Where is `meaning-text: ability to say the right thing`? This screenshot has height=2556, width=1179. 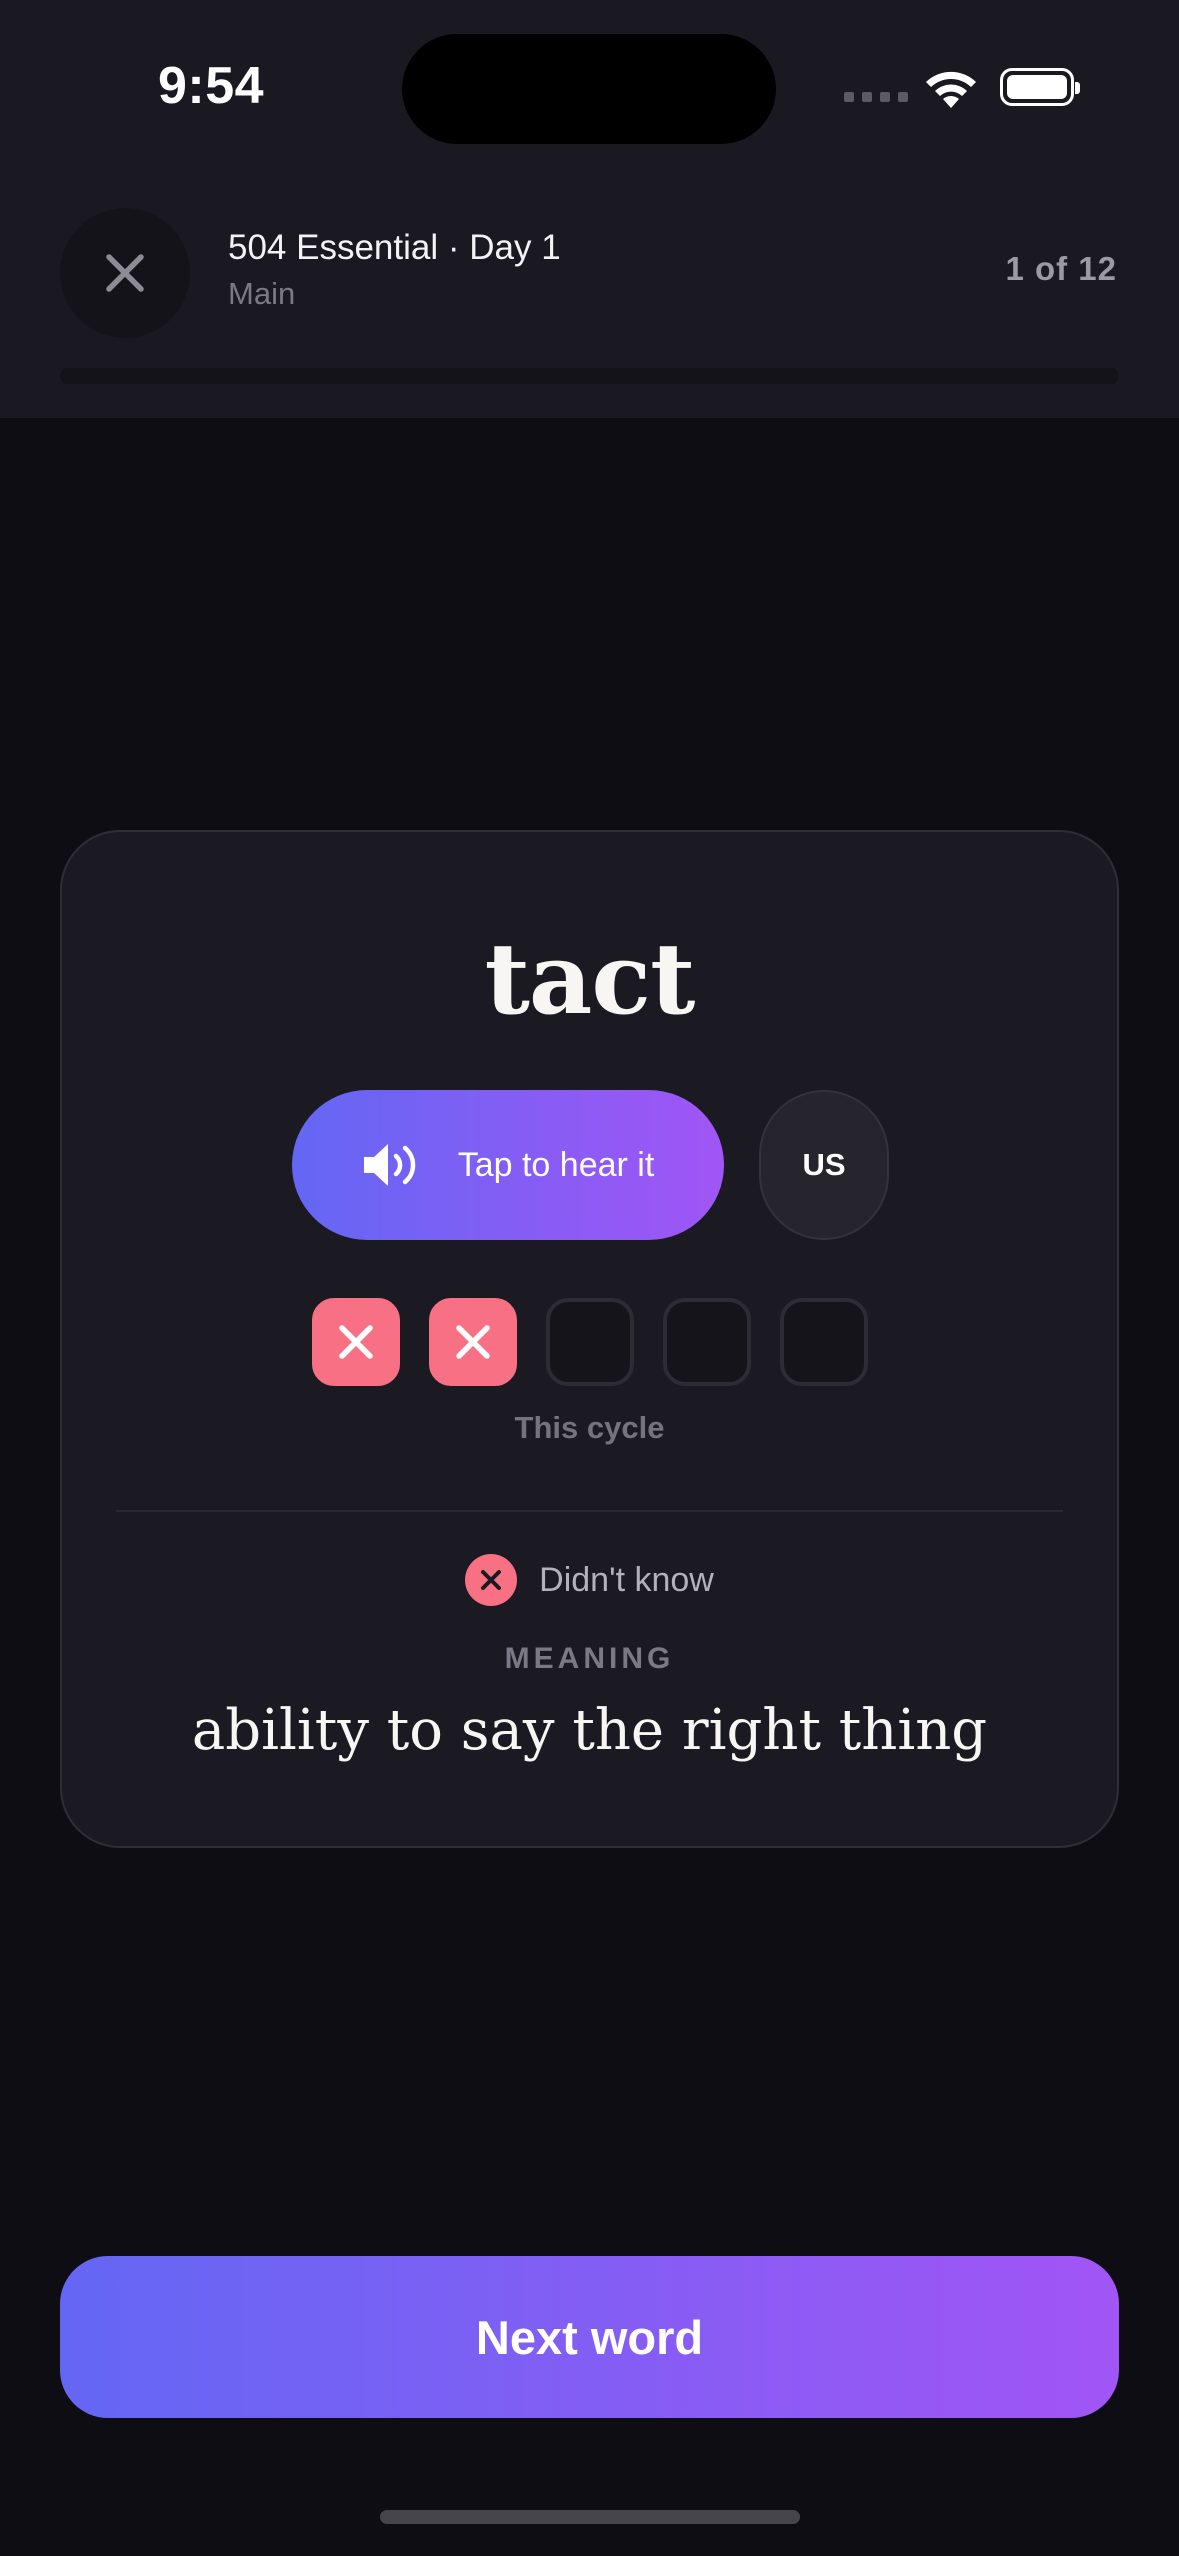 meaning-text: ability to say the right thing is located at coordinates (589, 1730).